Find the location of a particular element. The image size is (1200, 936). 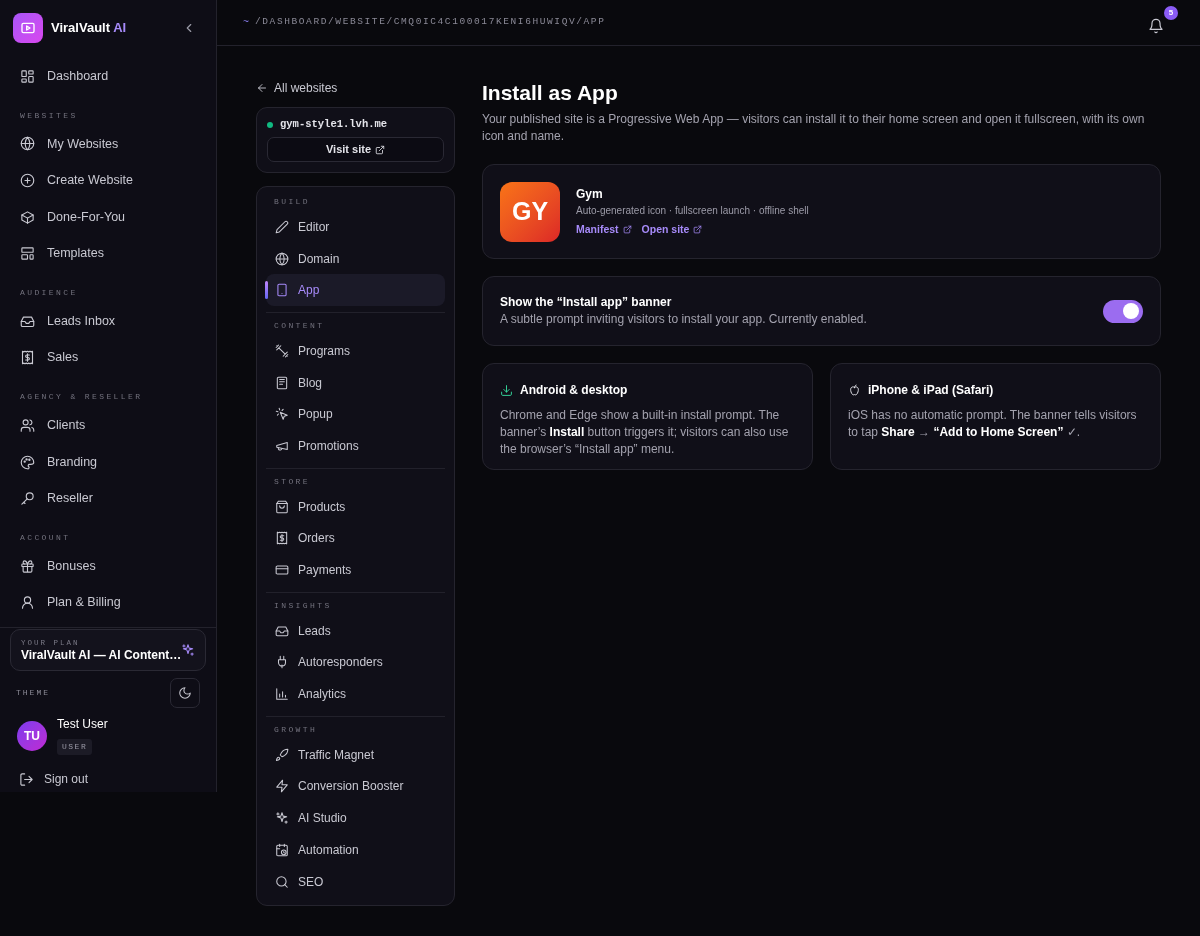

sidebar-item: Done-For-You is located at coordinates (108, 217).